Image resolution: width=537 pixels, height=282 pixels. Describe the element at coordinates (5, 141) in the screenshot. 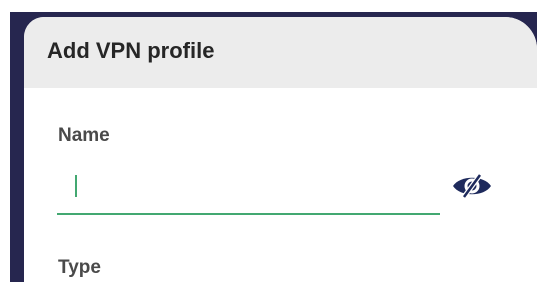

I see `backdrop-left-edge` at that location.